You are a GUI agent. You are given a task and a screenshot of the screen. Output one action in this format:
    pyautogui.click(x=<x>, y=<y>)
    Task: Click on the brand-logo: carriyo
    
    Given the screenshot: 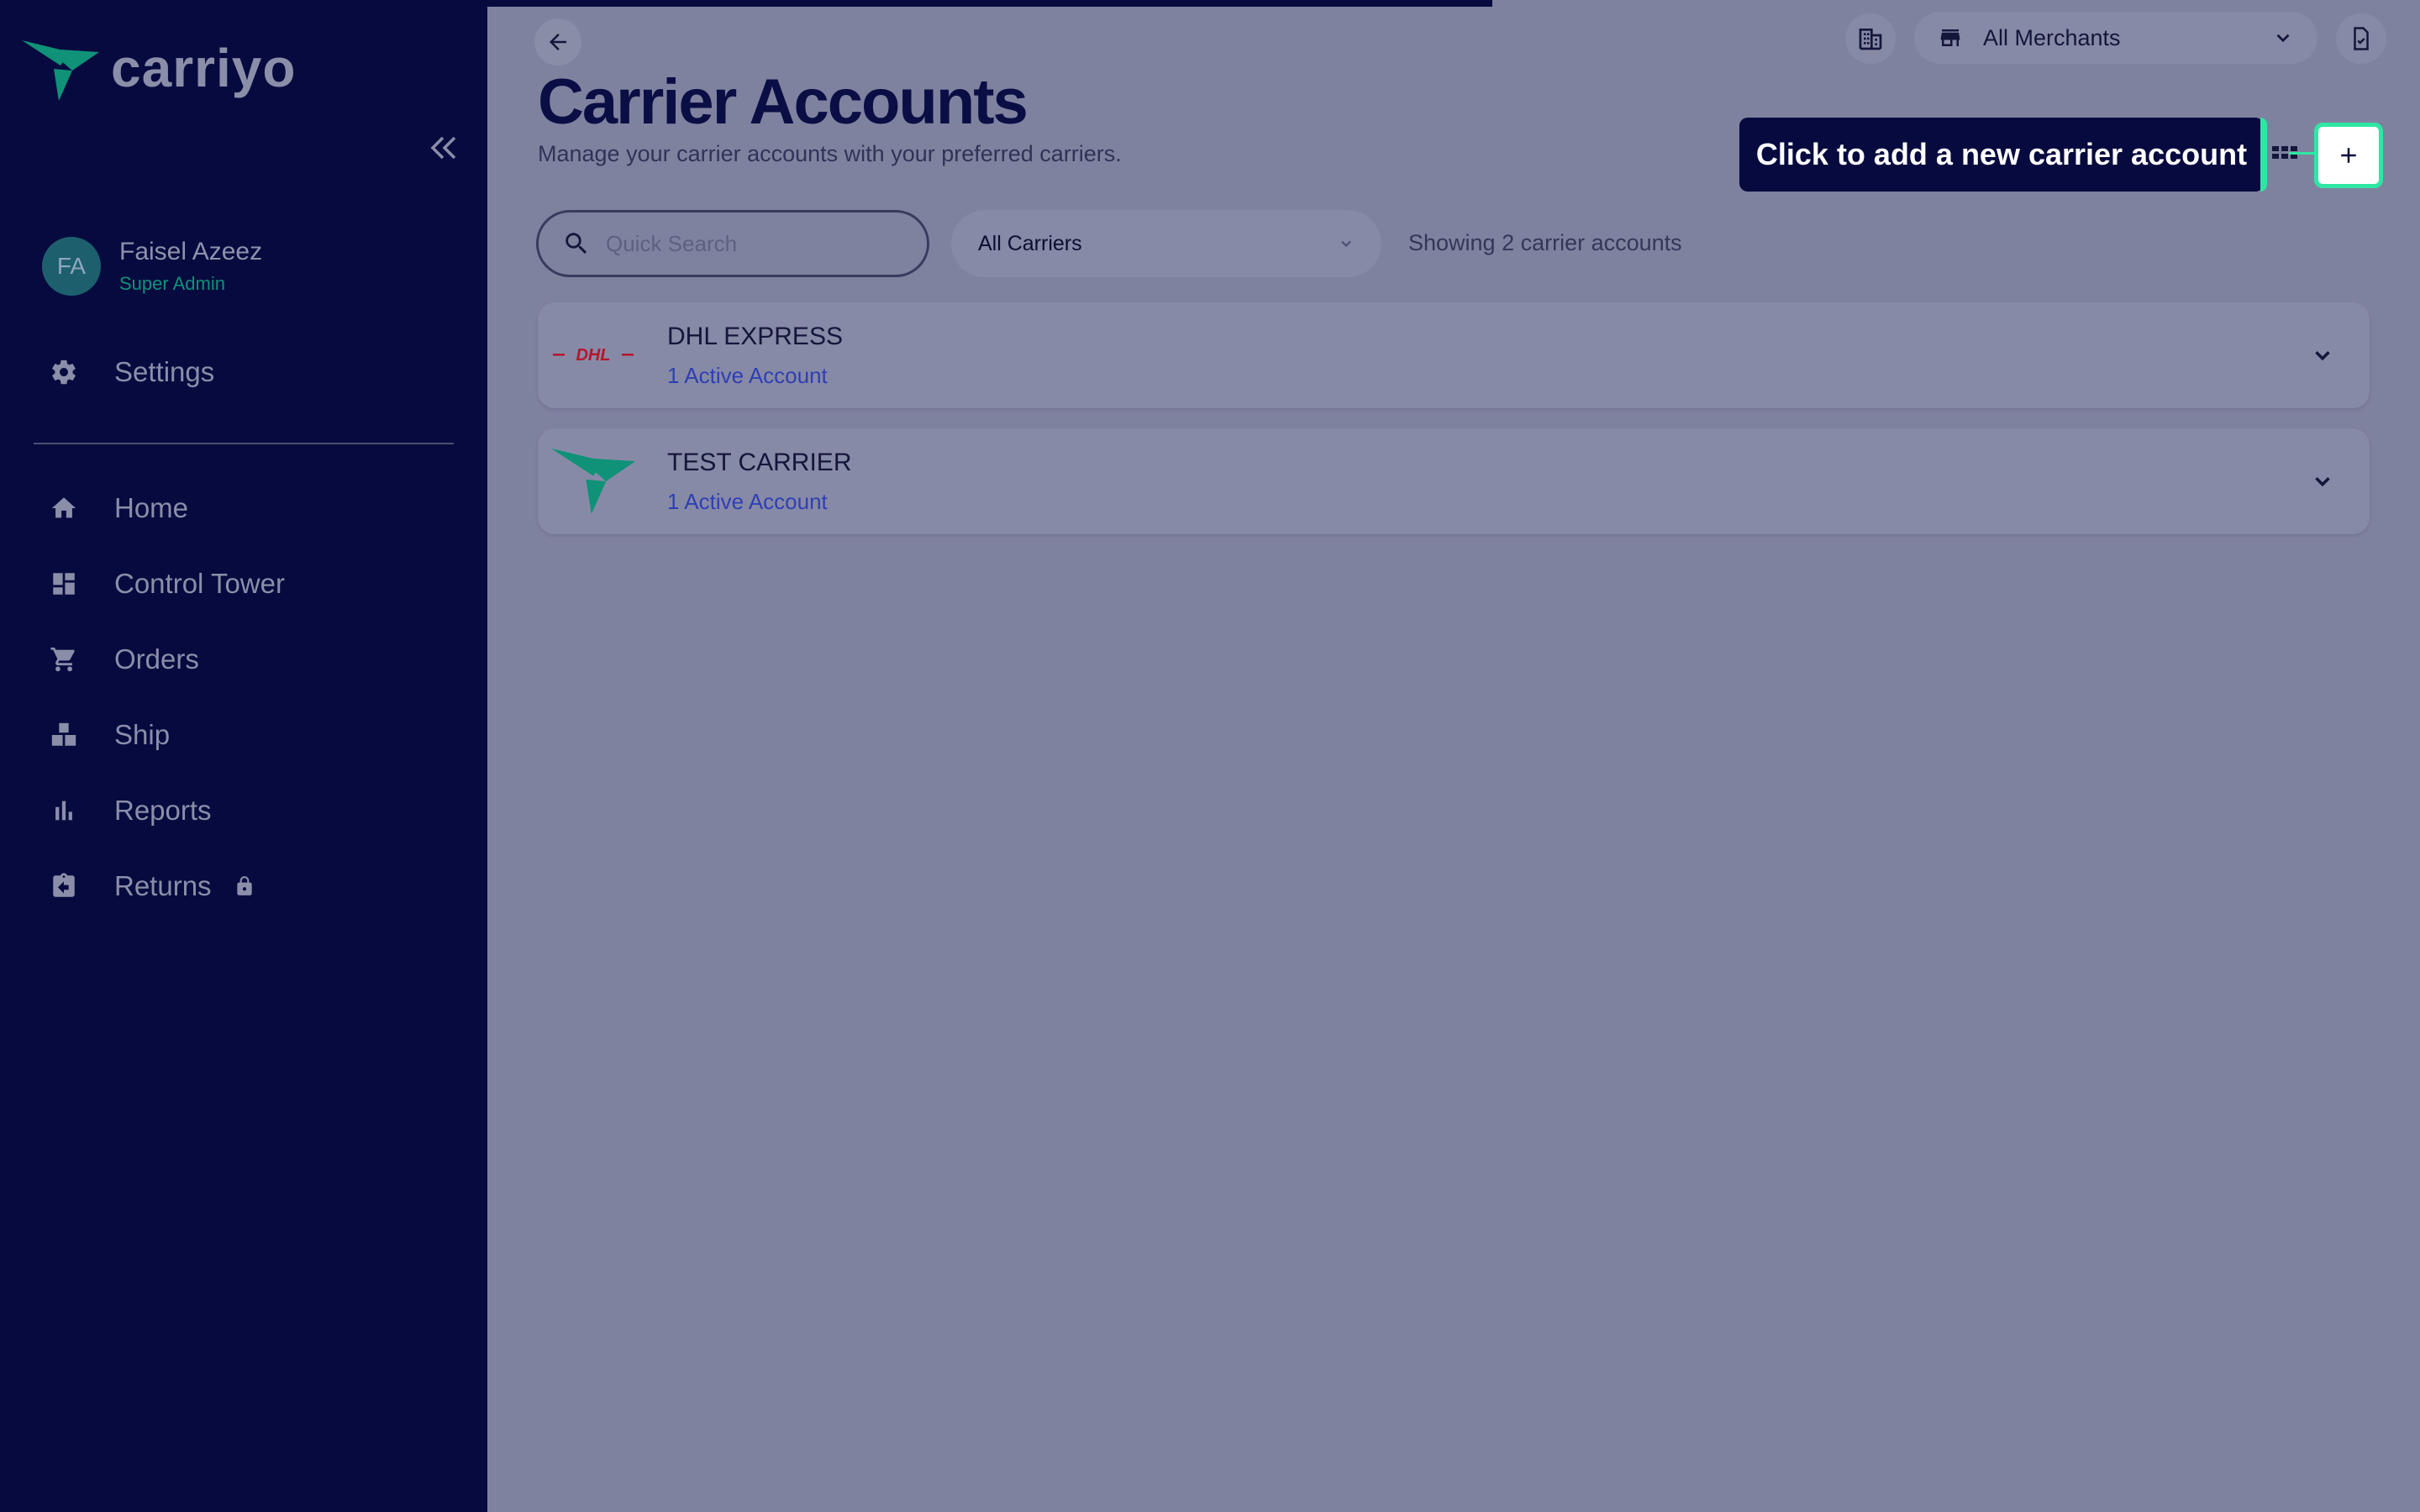 What is the action you would take?
    pyautogui.click(x=159, y=69)
    